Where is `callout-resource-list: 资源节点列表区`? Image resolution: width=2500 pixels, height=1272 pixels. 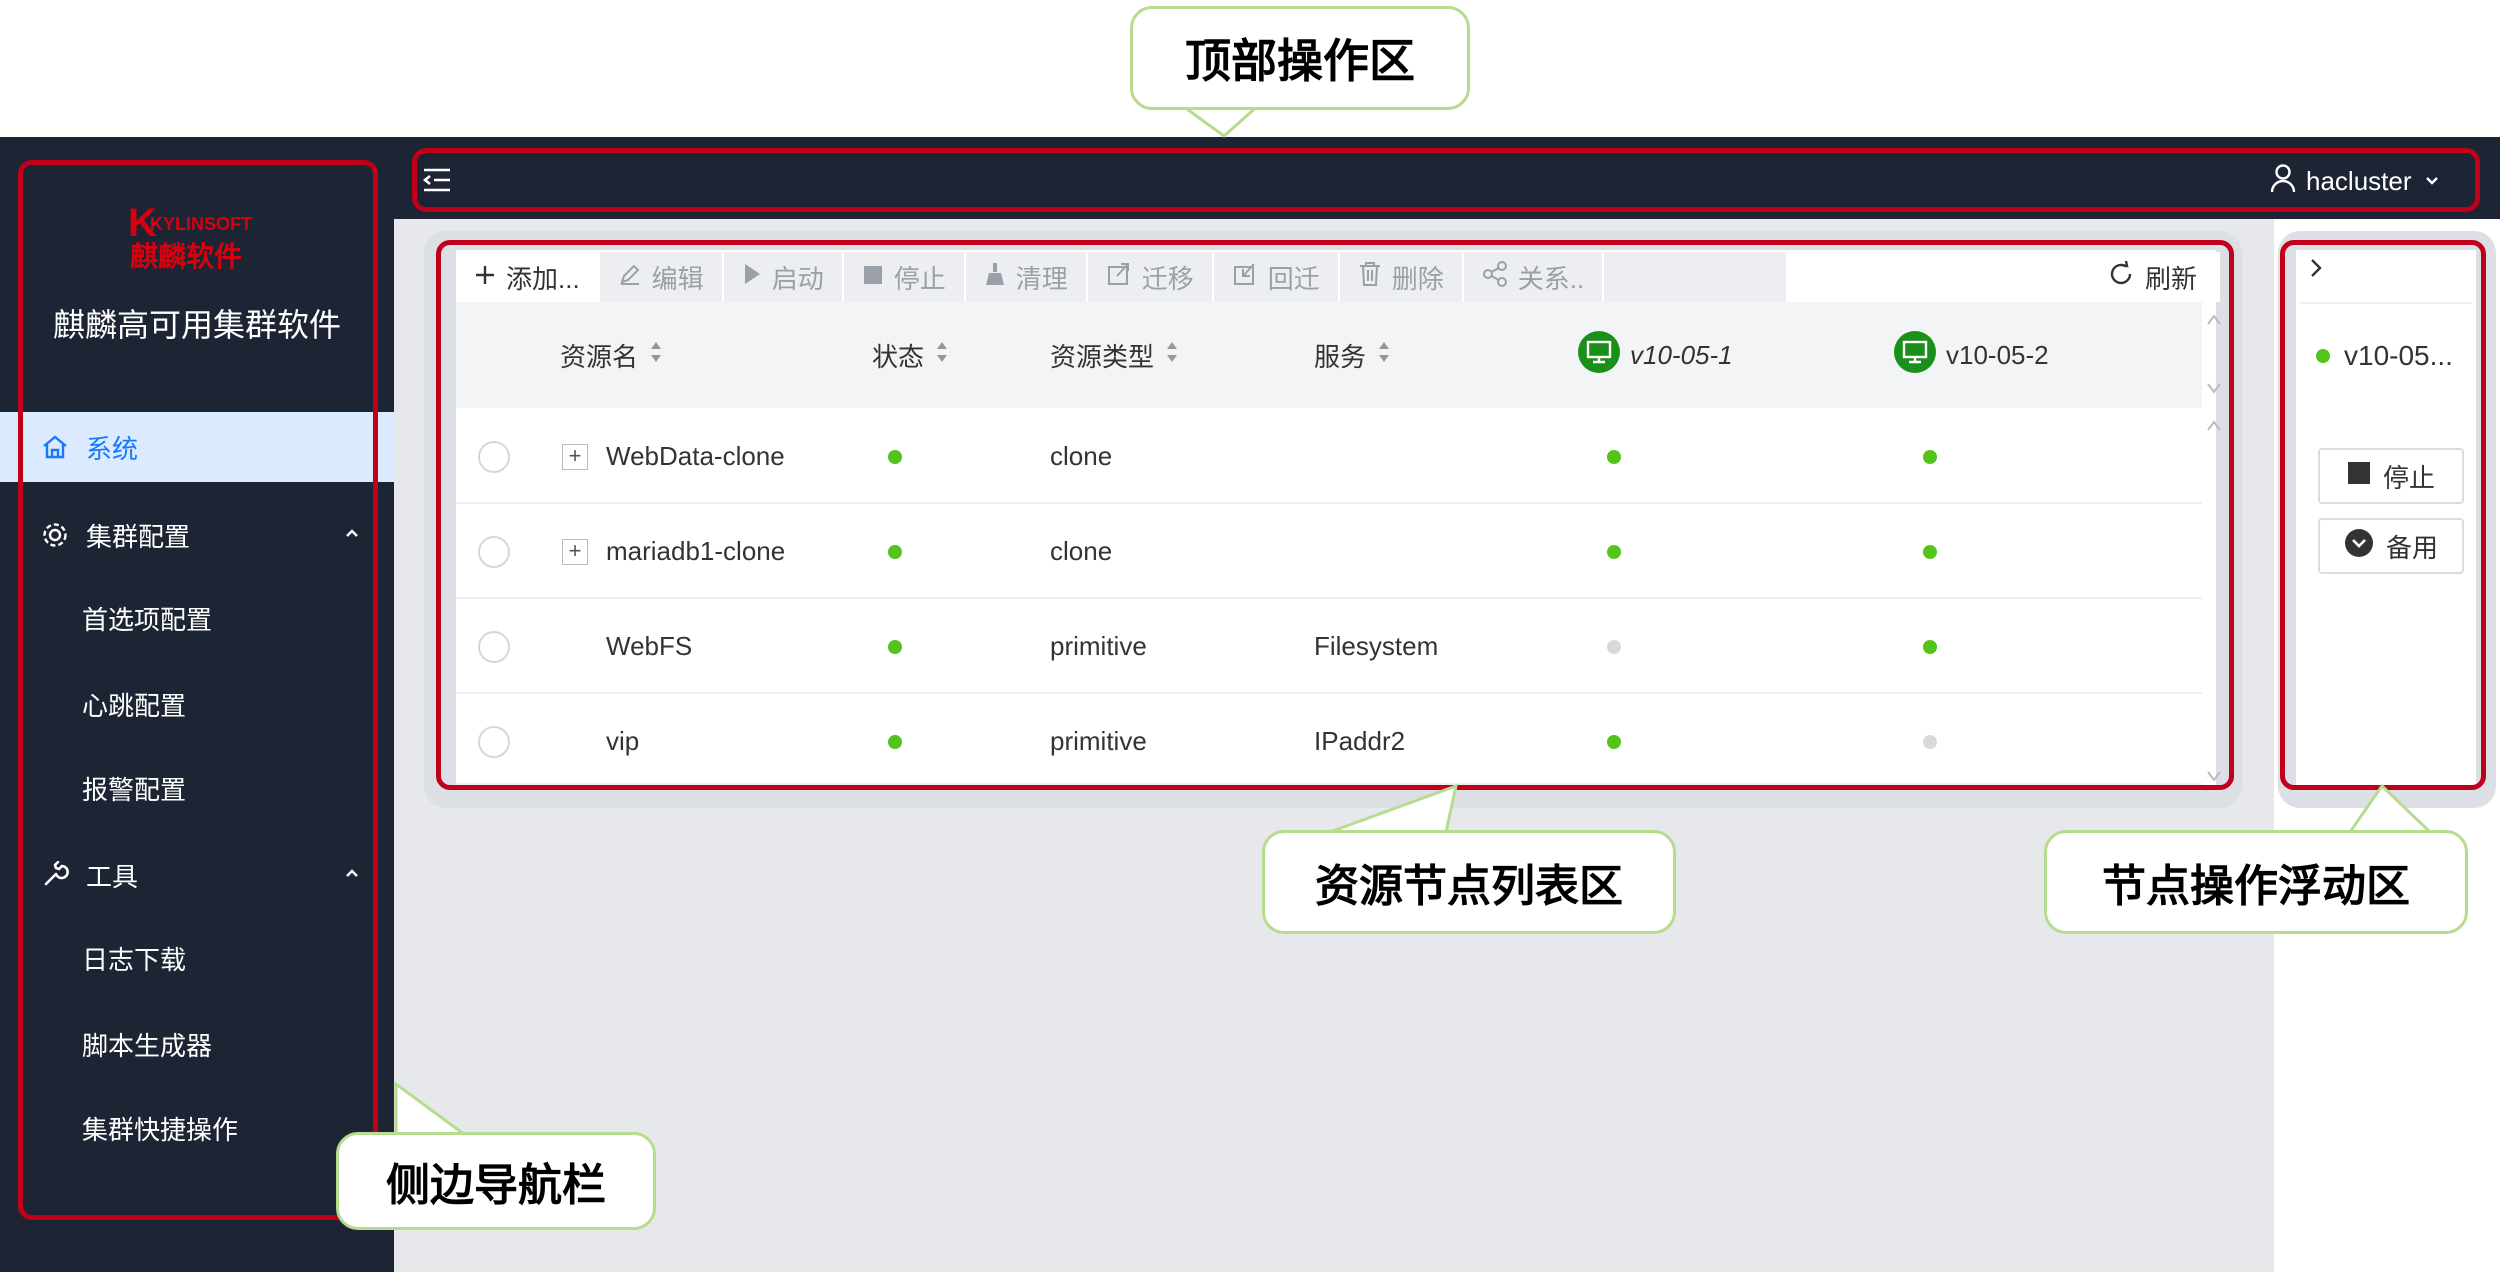
callout-resource-list: 资源节点列表区 is located at coordinates (1469, 882).